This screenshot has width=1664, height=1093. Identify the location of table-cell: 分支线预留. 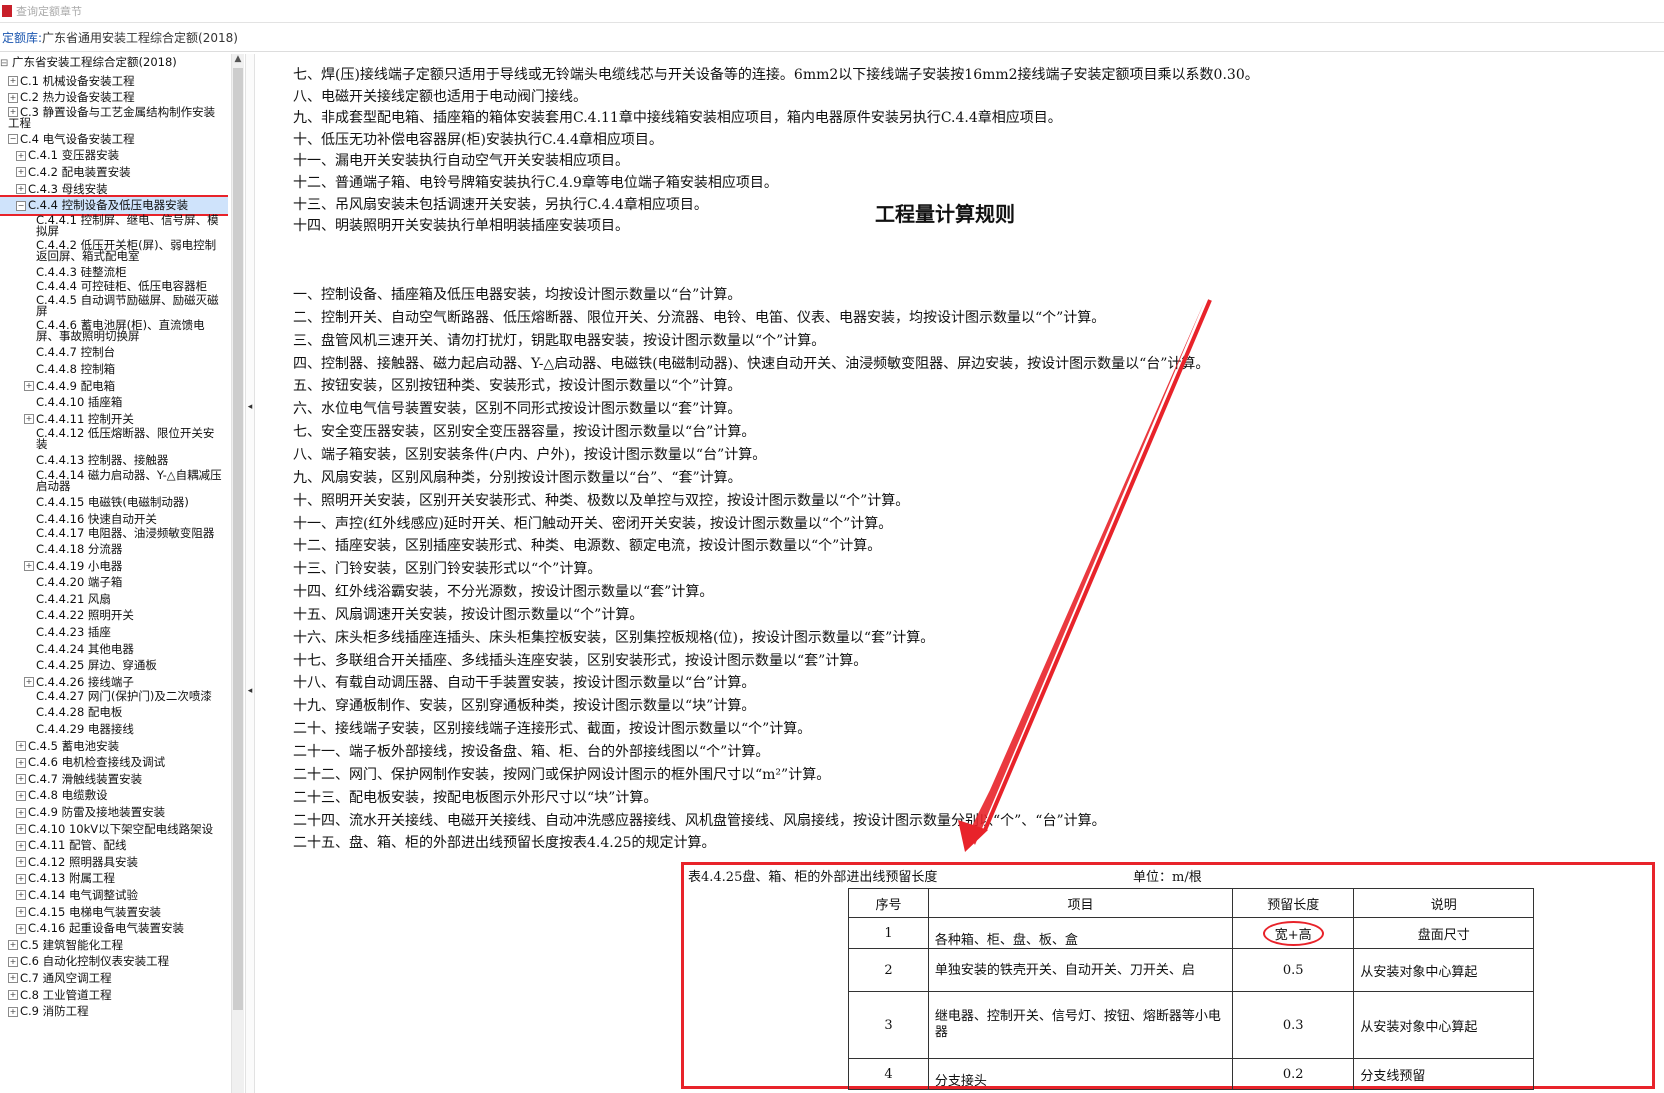
(1443, 1074).